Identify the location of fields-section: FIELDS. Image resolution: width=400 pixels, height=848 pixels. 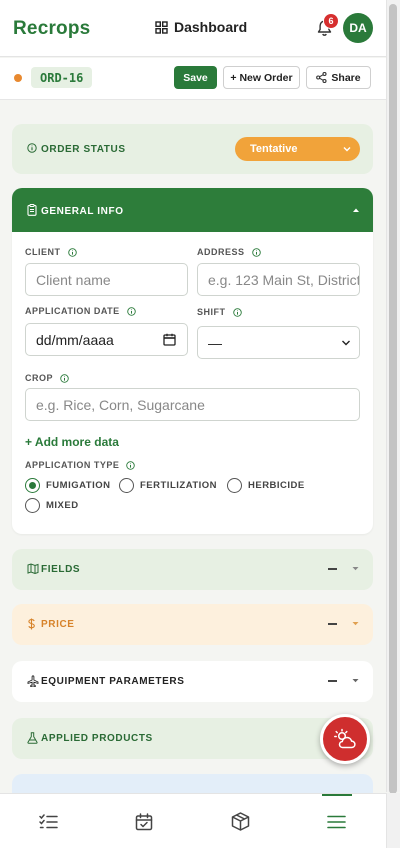
(192, 569).